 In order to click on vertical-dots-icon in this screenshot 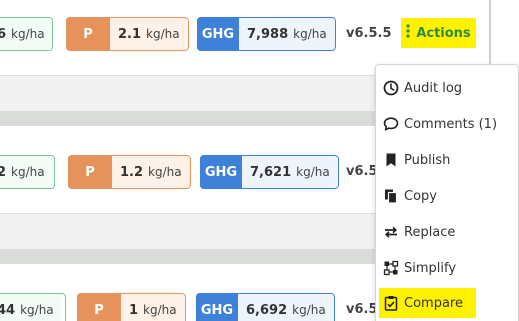, I will do `click(408, 33)`.